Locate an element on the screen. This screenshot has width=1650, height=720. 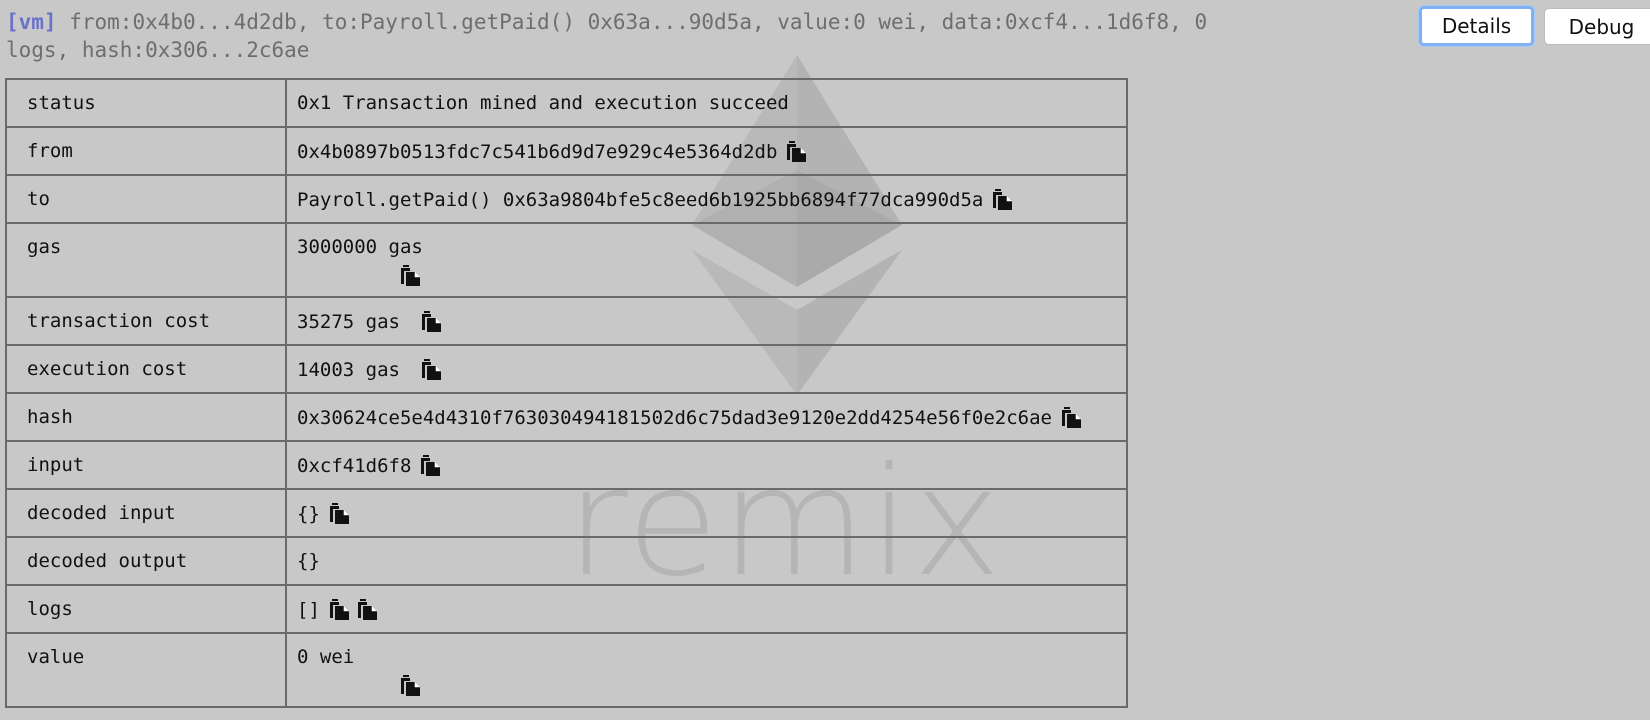
table-row: decoded input {} is located at coordinates (566, 513).